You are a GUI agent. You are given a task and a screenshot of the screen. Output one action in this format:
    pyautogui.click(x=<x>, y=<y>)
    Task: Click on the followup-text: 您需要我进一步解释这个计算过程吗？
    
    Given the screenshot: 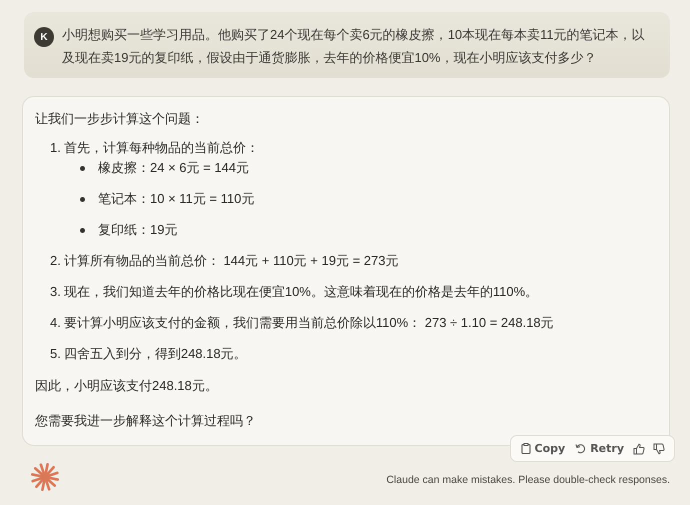 What is the action you would take?
    pyautogui.click(x=146, y=421)
    